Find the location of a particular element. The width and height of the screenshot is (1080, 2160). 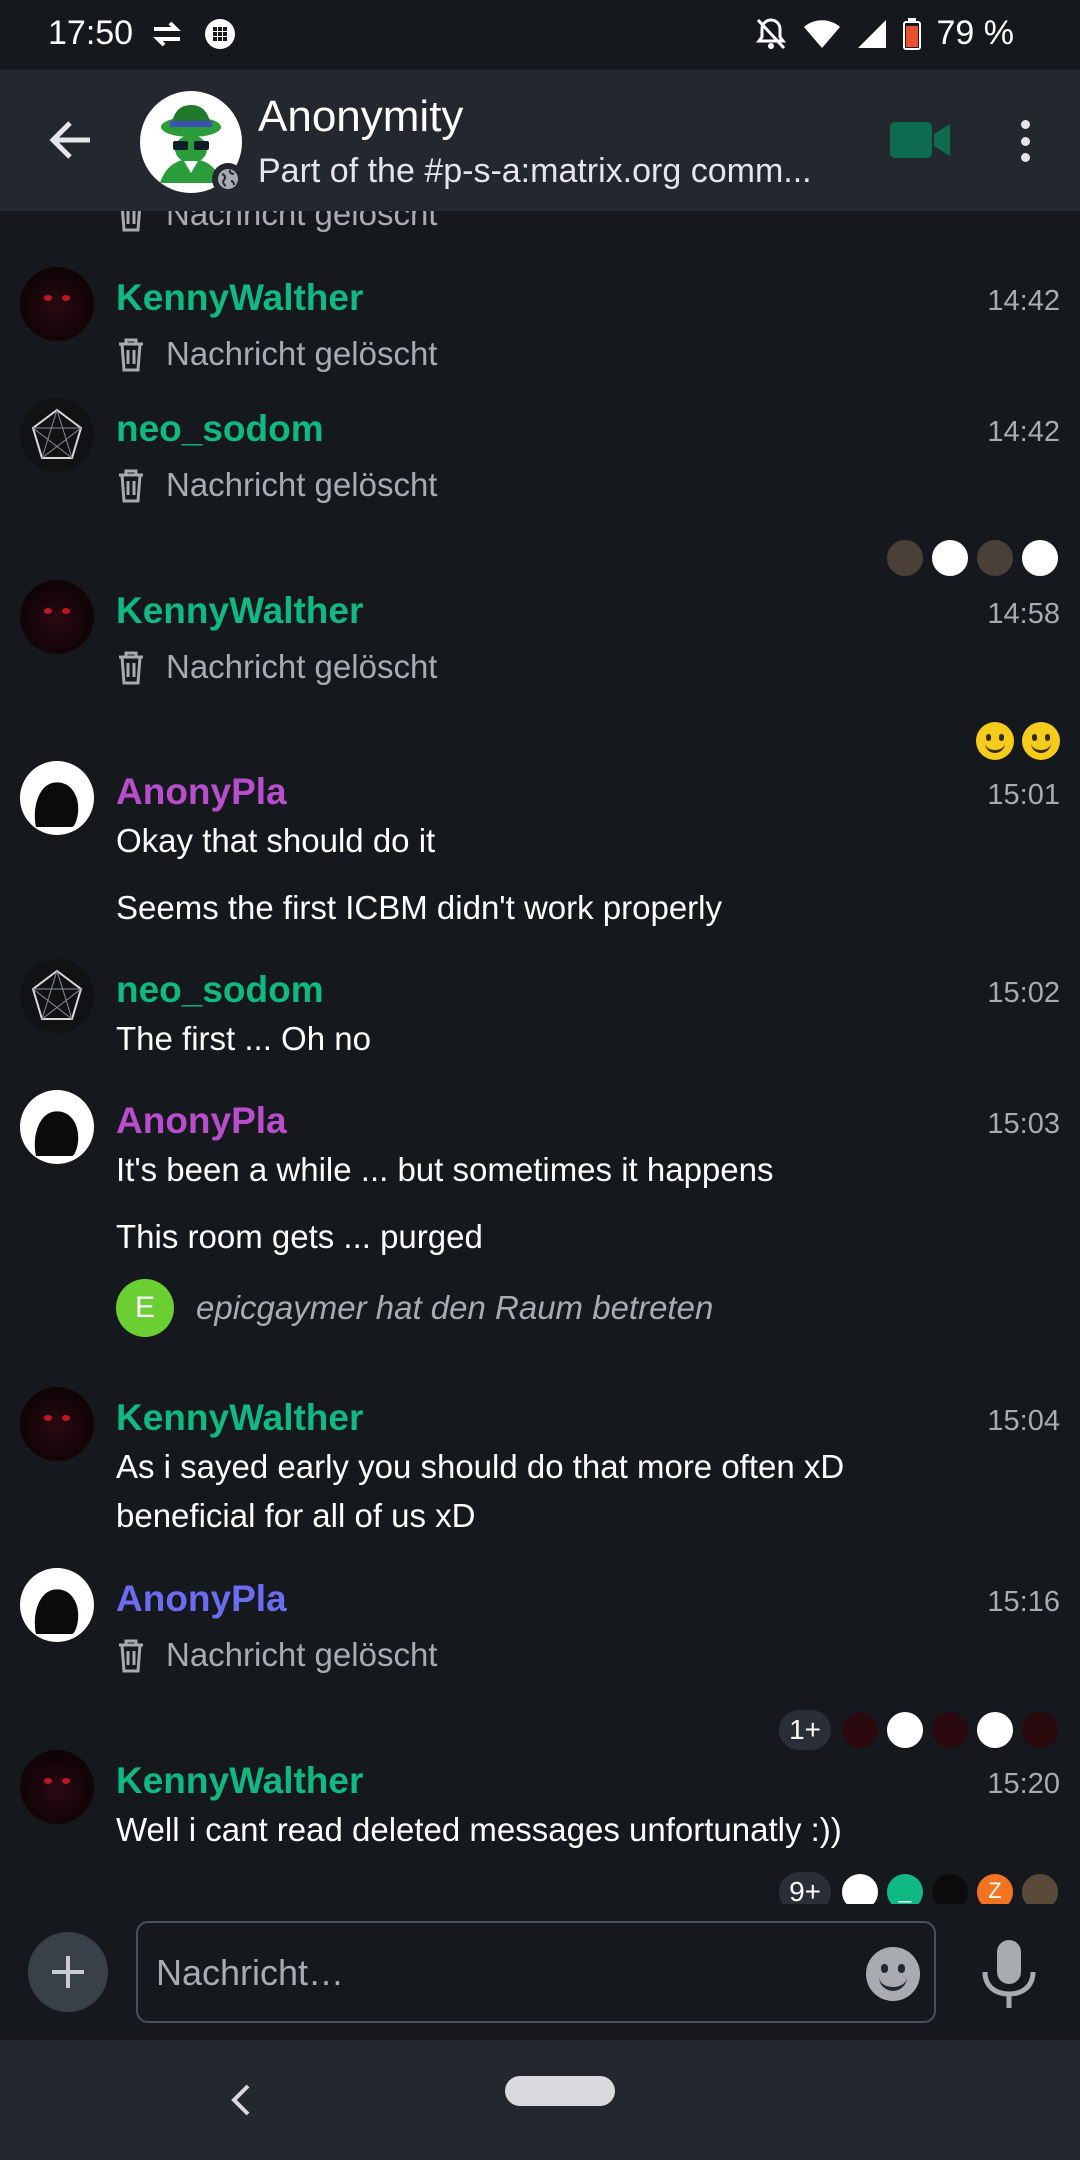

attachment-button is located at coordinates (68, 1972).